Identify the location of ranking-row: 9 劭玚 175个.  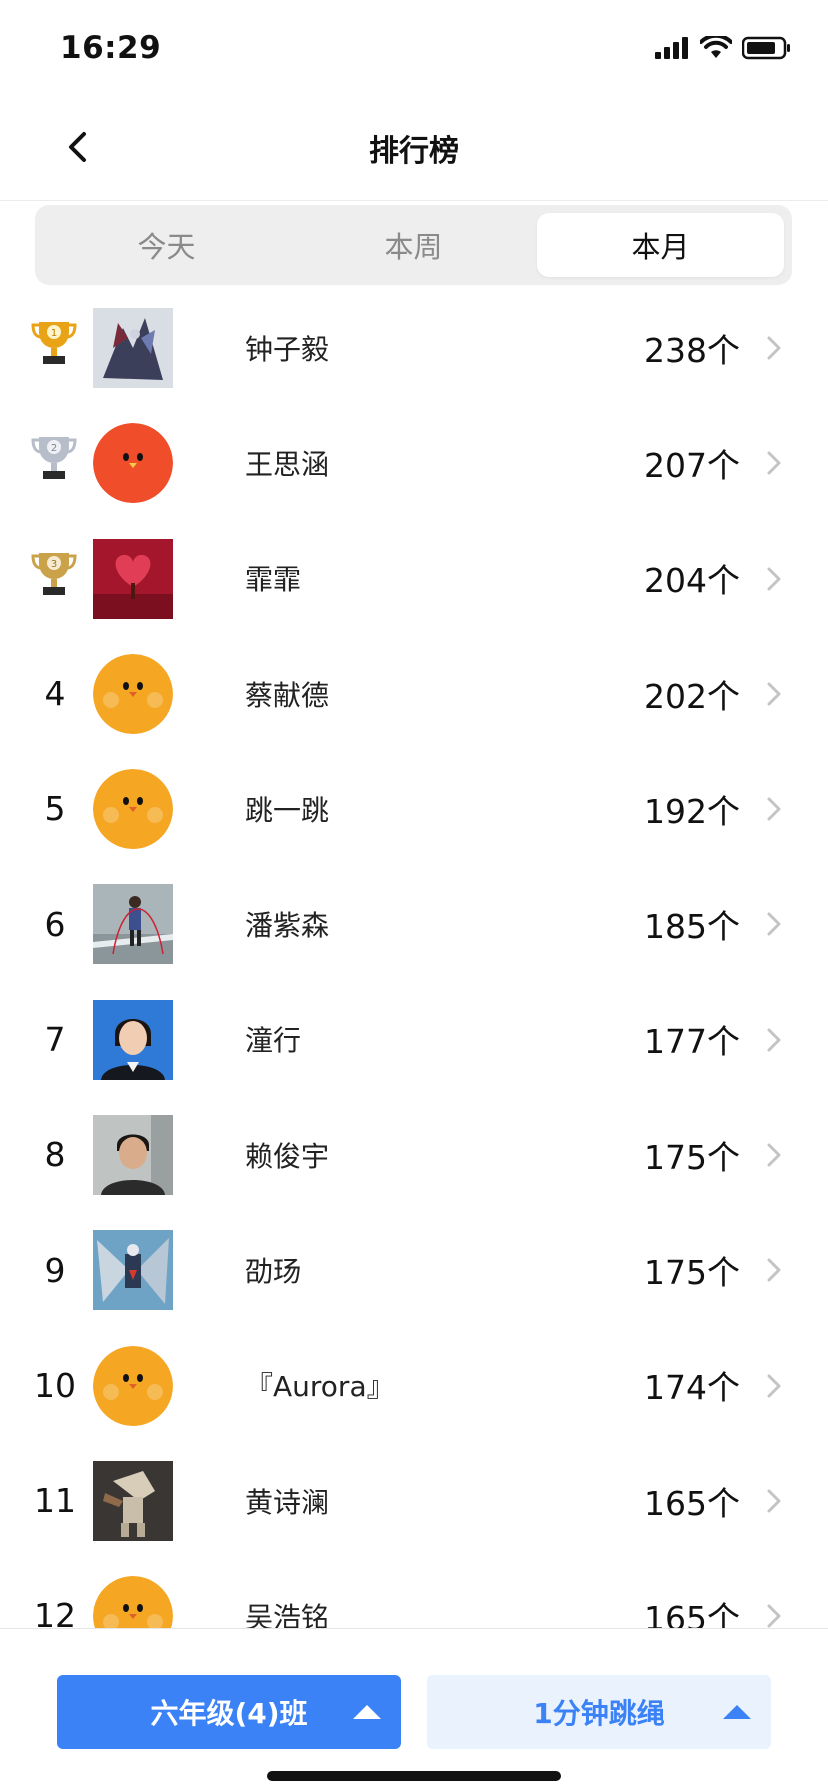
(414, 1269).